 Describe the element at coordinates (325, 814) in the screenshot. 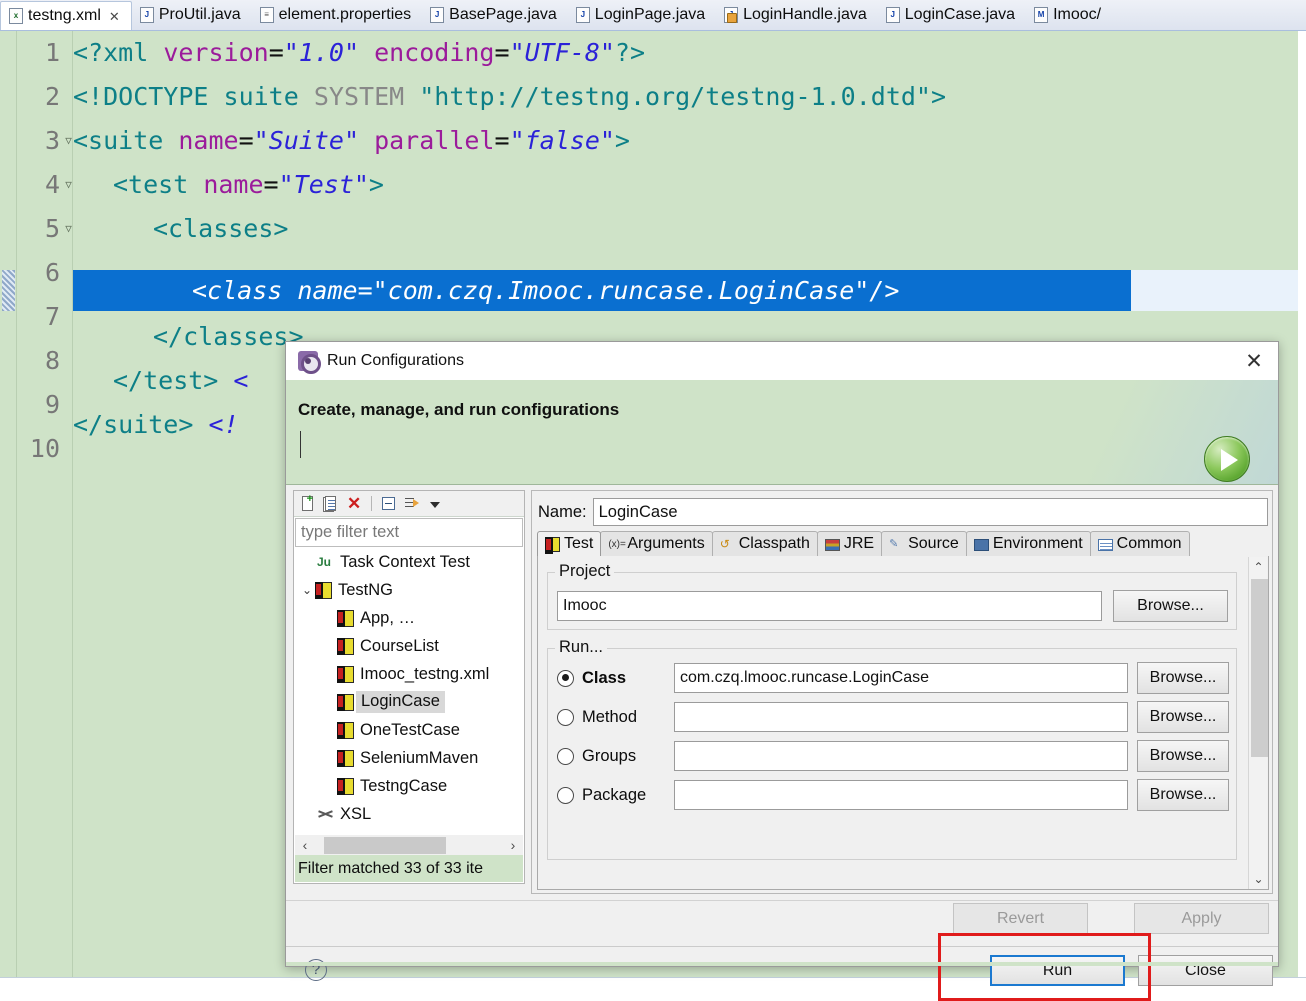

I see `xsl-icon` at that location.